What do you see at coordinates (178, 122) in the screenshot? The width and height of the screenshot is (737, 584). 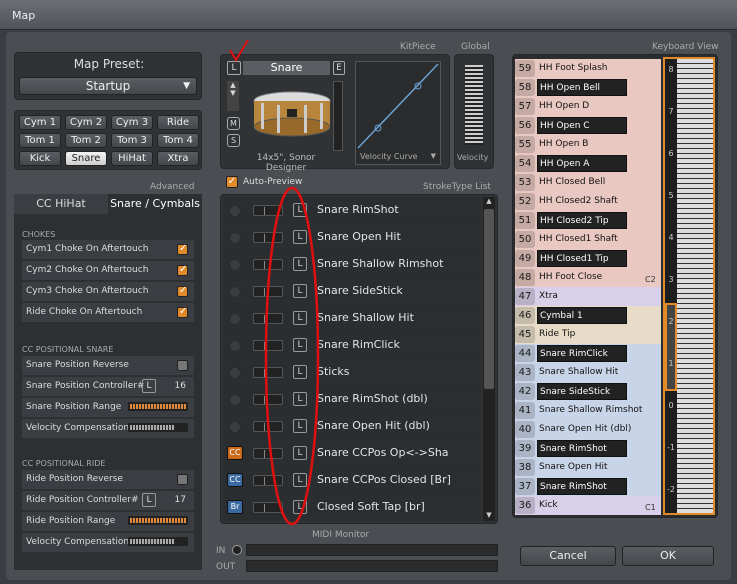 I see `kitpiece-button-ride: Ride` at bounding box center [178, 122].